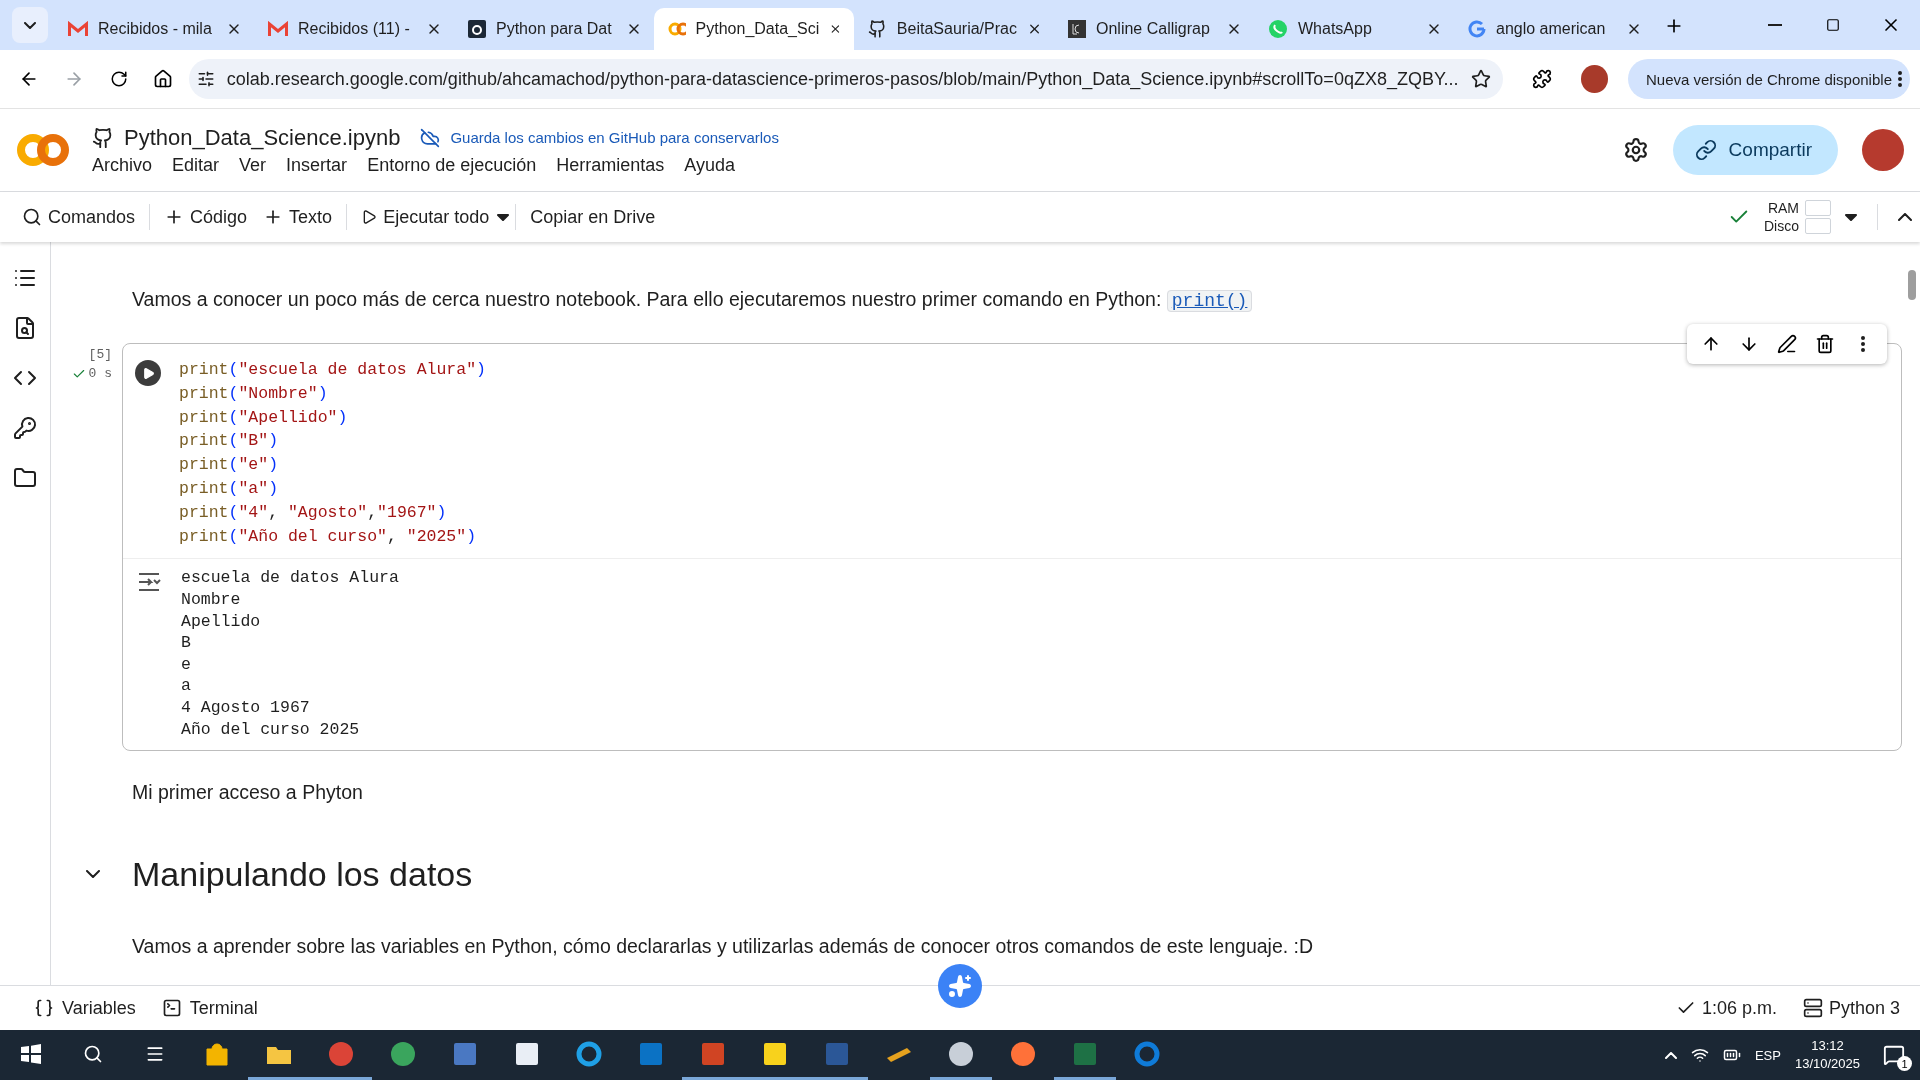 The height and width of the screenshot is (1080, 1920). Describe the element at coordinates (1335, 29) in the screenshot. I see `tab-title: WhatsApp` at that location.